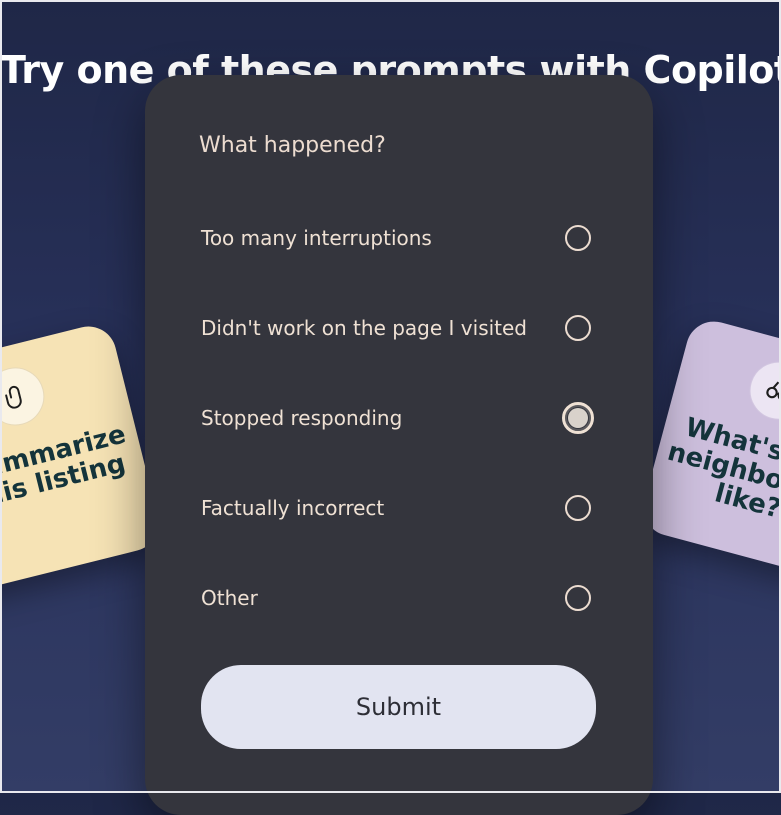  I want to click on option-stopped-responding: Stopped responding, so click(398, 418).